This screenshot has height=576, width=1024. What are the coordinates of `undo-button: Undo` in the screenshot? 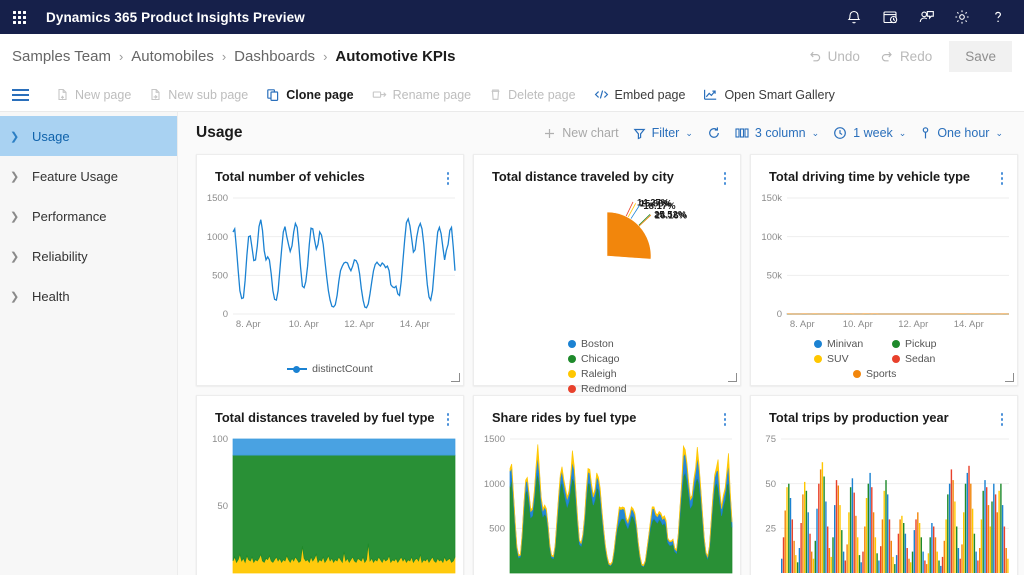 It's located at (834, 56).